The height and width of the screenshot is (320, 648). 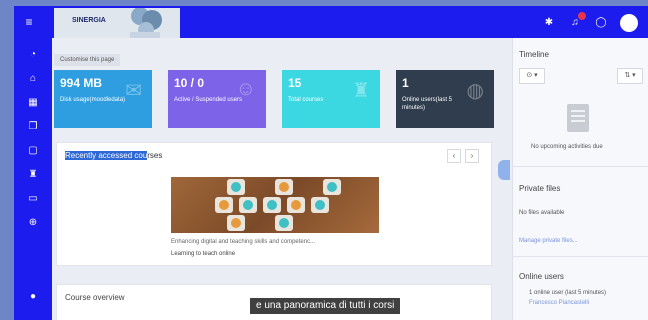 What do you see at coordinates (306, 100) in the screenshot?
I see `stat-label: Total courses` at bounding box center [306, 100].